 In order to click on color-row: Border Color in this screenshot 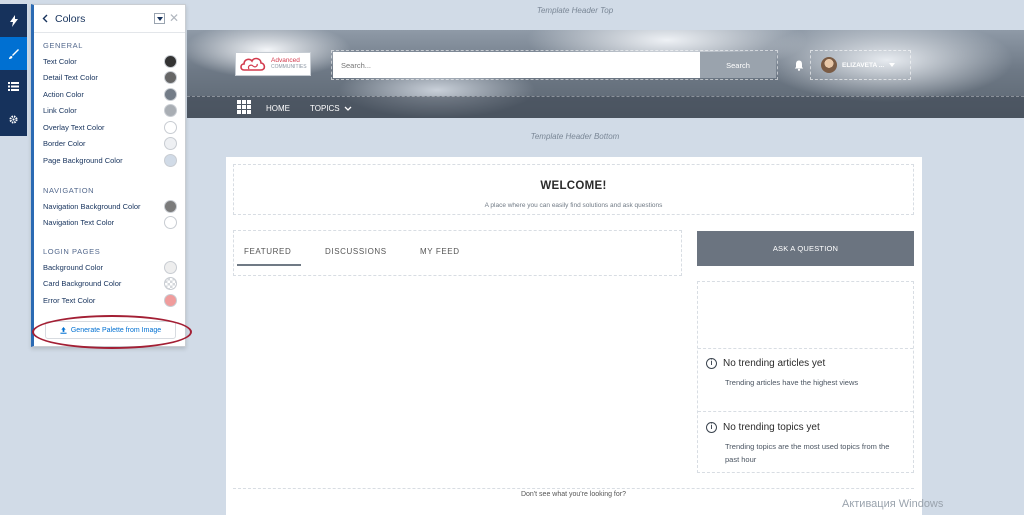, I will do `click(109, 144)`.